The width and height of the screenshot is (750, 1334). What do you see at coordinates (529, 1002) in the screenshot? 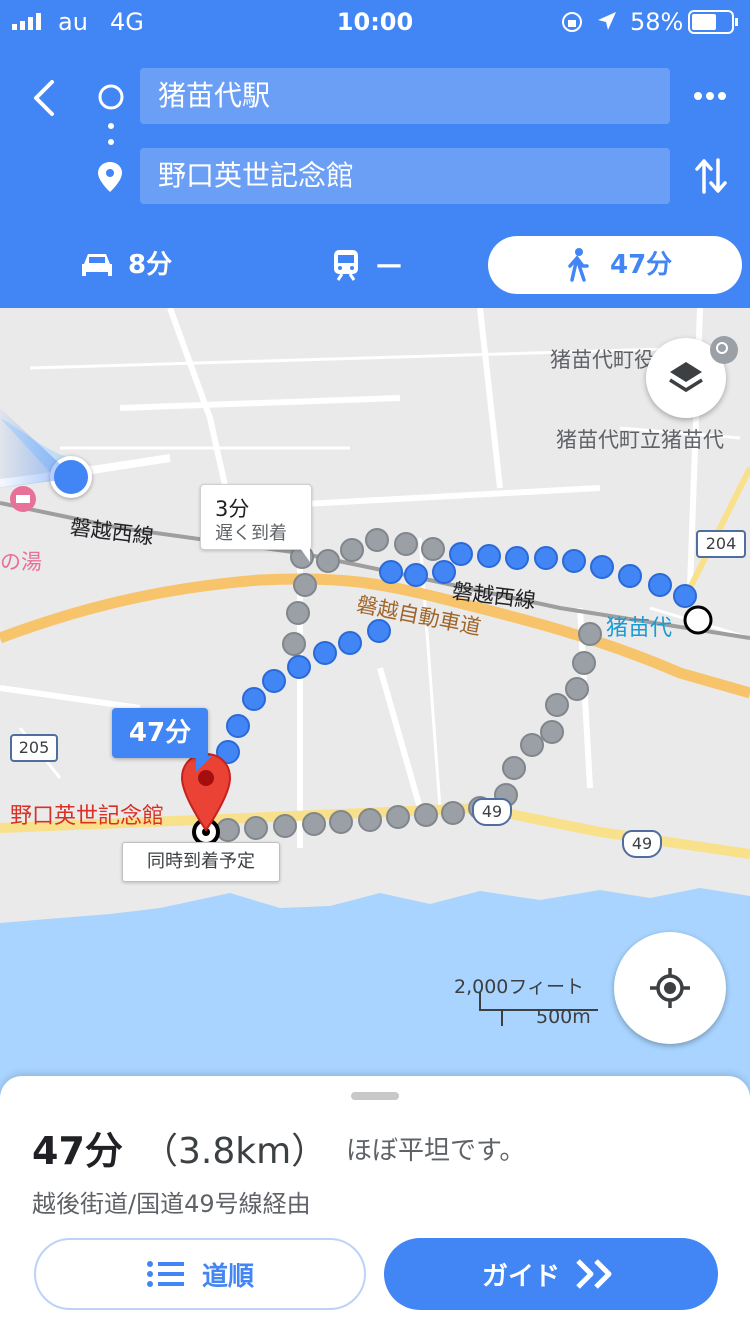
I see `scale-bar: 2,000フィート 500m` at bounding box center [529, 1002].